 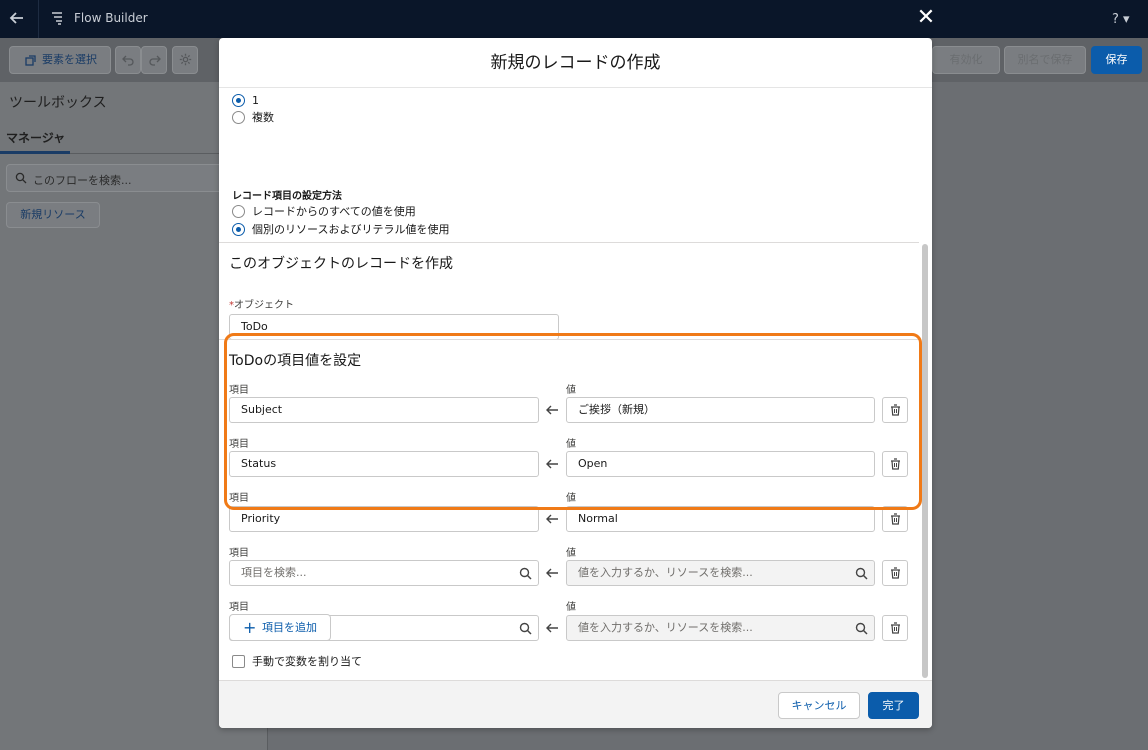 I want to click on manual-assign-checkbox-row: 手動で変数を割り当て, so click(x=297, y=661).